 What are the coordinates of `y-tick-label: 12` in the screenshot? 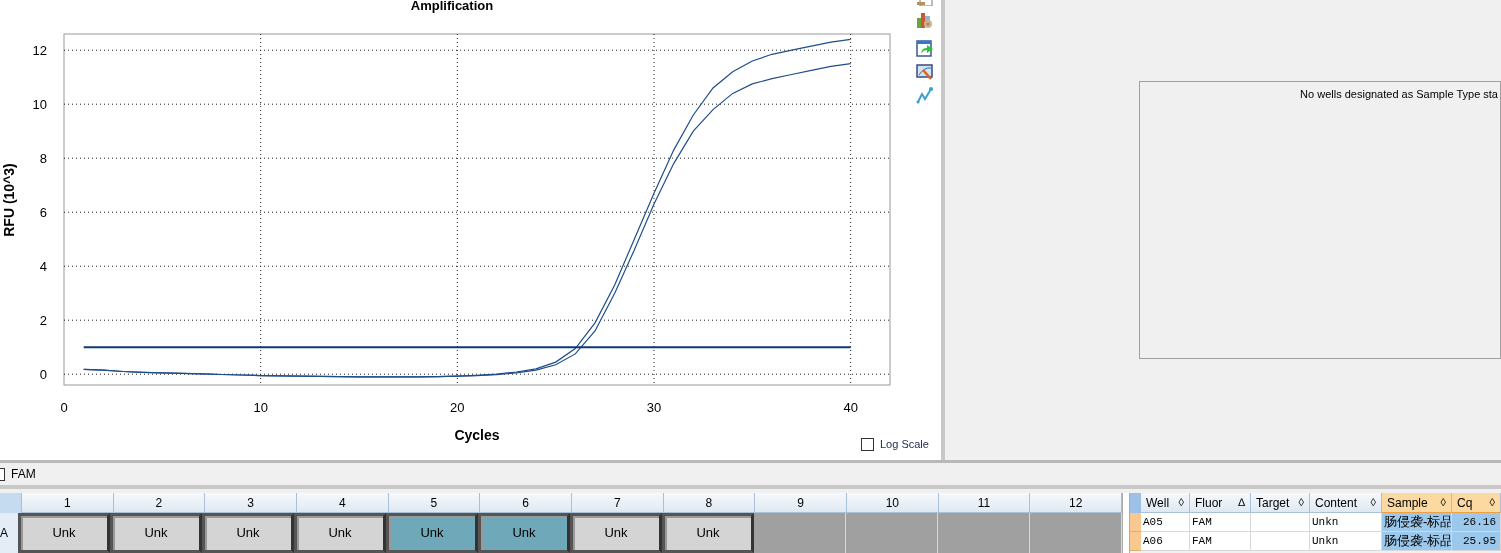 It's located at (39, 51).